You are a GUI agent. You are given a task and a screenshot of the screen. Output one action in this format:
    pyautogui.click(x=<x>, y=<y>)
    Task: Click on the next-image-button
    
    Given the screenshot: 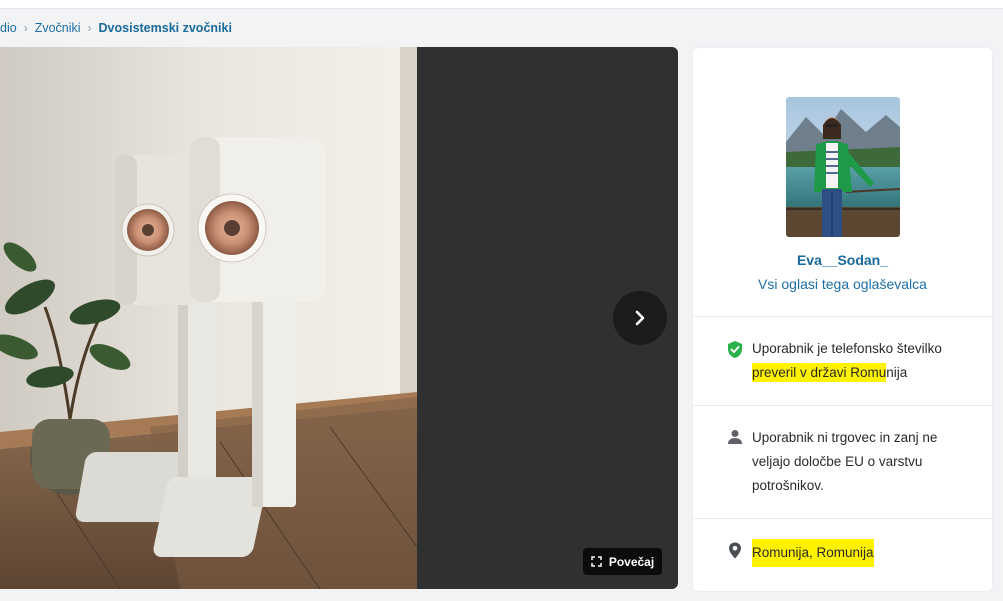 What is the action you would take?
    pyautogui.click(x=640, y=318)
    